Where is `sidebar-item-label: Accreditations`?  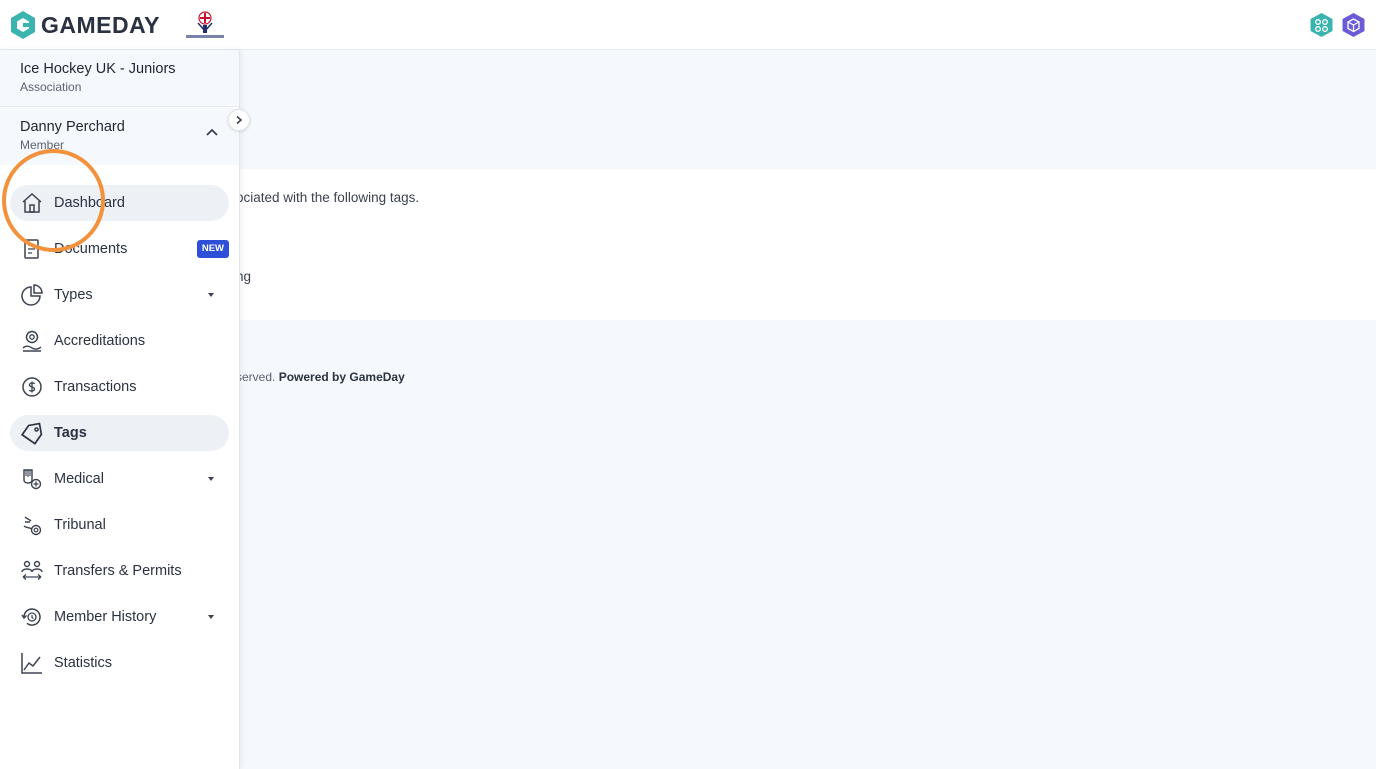
sidebar-item-label: Accreditations is located at coordinates (100, 341).